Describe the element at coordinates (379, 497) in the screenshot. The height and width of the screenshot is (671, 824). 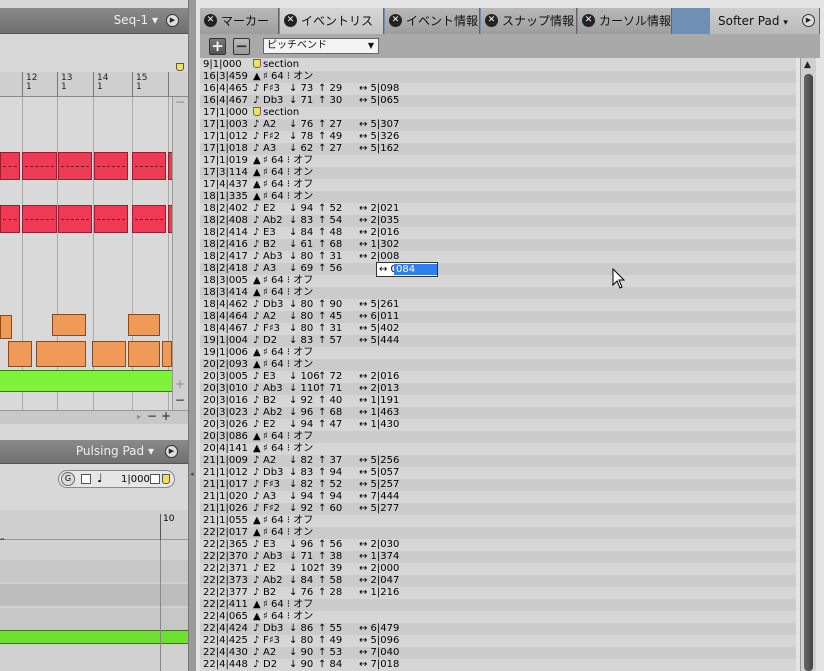
I see `note-length: ↔ 7|444` at that location.